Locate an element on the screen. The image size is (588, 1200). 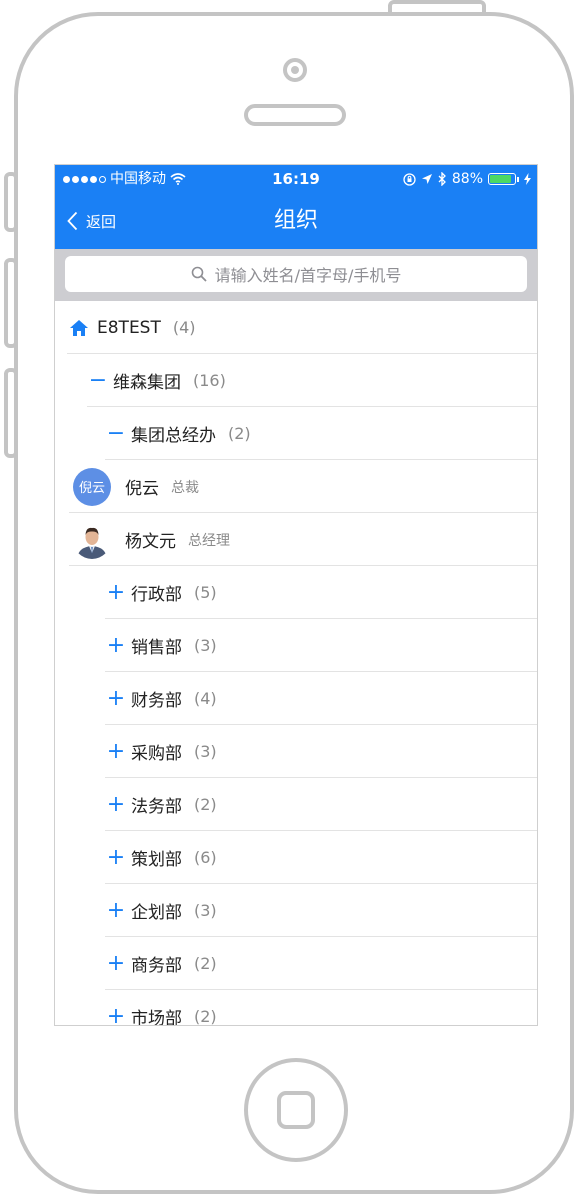
department-label: 销售部 is located at coordinates (156, 648).